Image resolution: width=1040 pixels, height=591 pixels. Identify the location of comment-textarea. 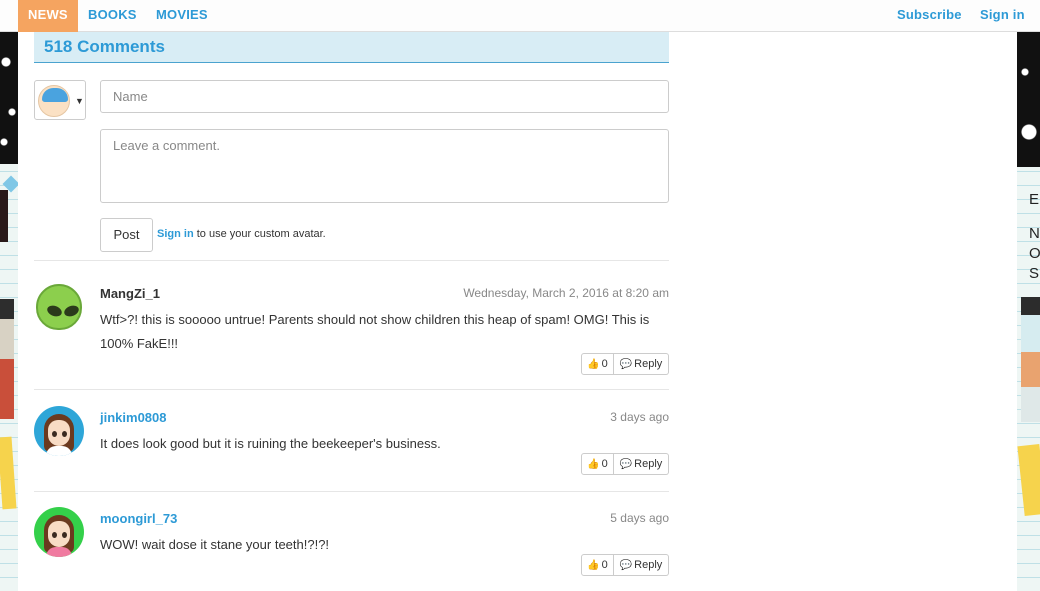
(384, 166).